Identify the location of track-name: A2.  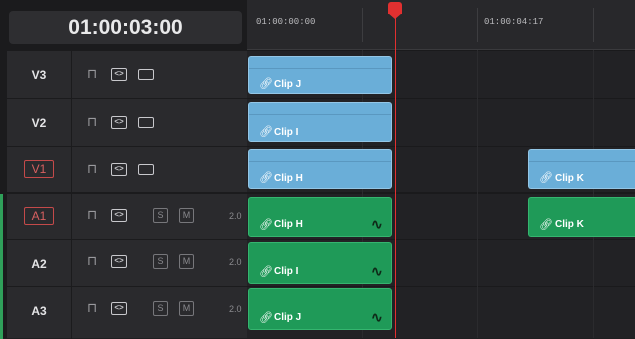
(39, 264).